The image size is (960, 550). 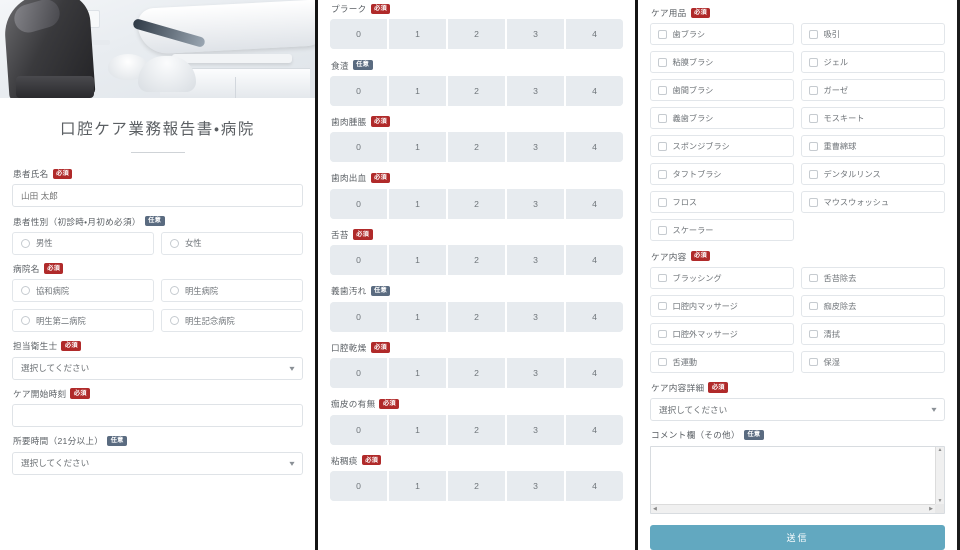 What do you see at coordinates (873, 305) in the screenshot?
I see `checkbox-care-content-3: 痂皮除去` at bounding box center [873, 305].